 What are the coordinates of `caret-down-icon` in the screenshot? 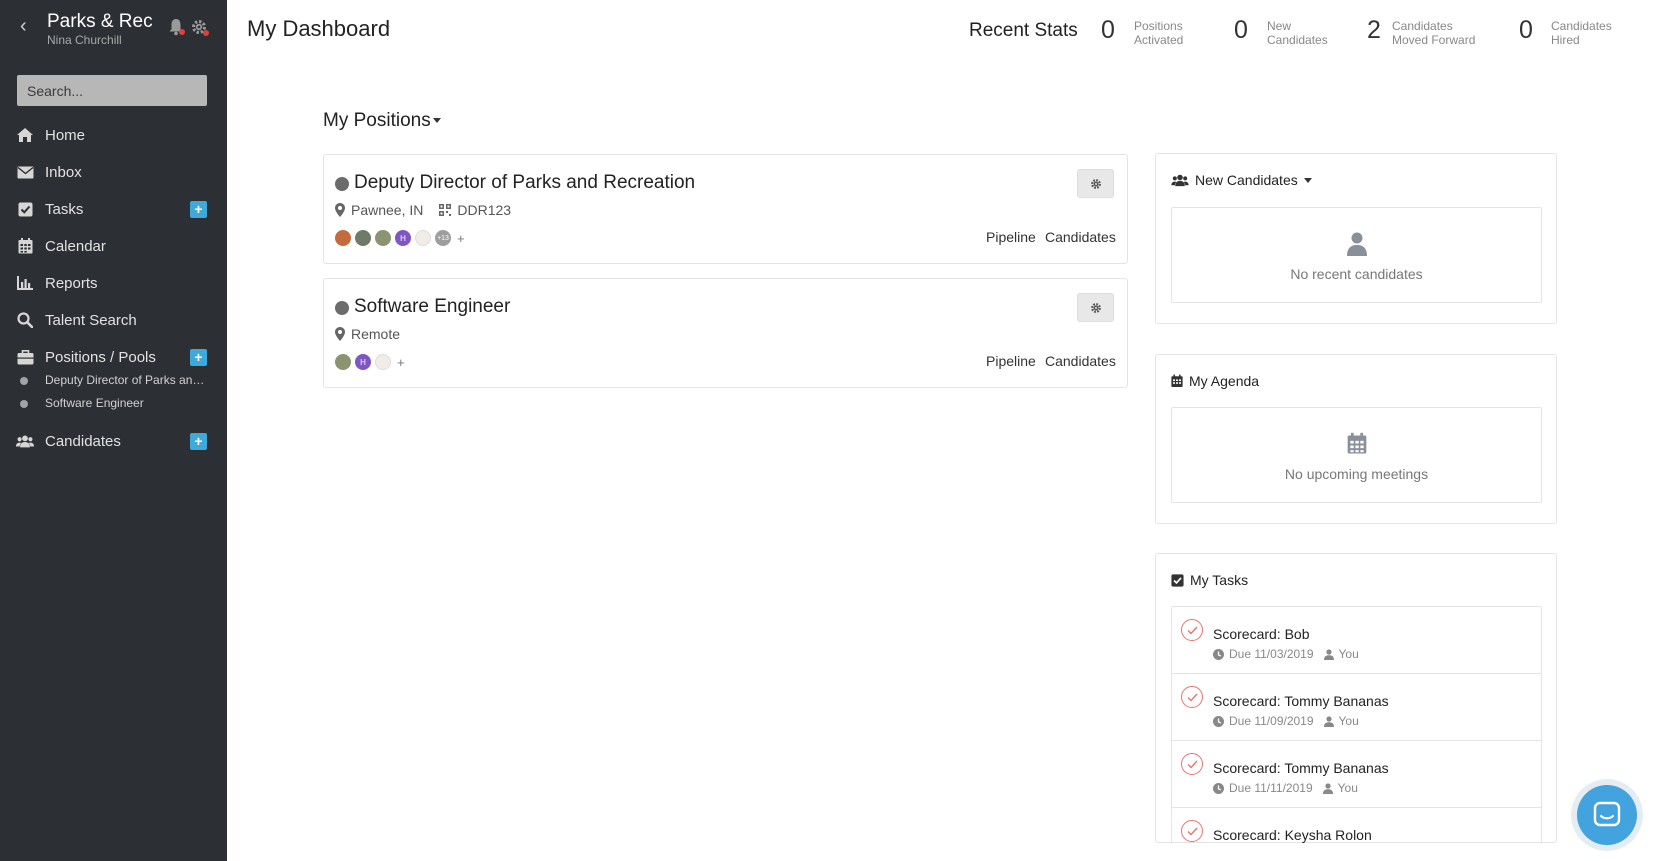 It's located at (1307, 180).